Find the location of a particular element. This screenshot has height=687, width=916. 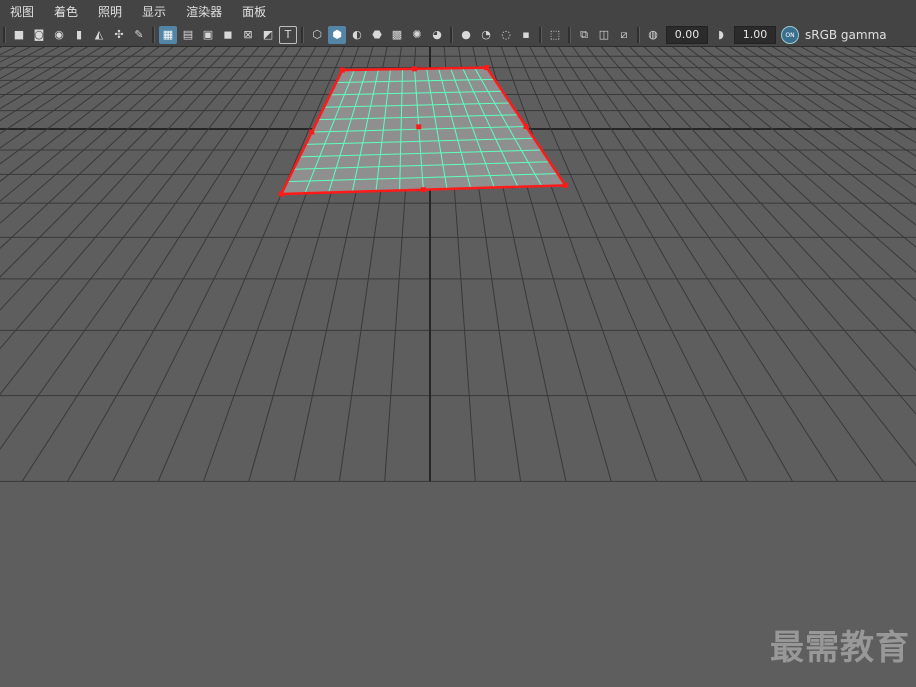

xray-active-icon: ◫ is located at coordinates (604, 35).